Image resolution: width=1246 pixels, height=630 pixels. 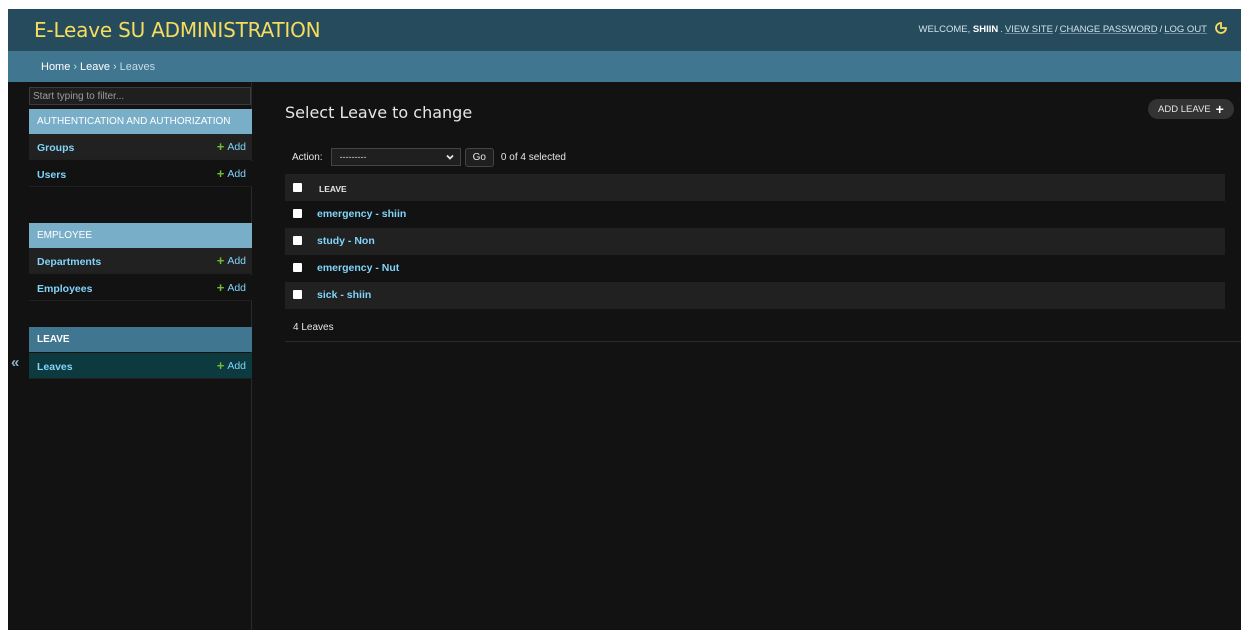 I want to click on select-all-checkbox, so click(x=297, y=187).